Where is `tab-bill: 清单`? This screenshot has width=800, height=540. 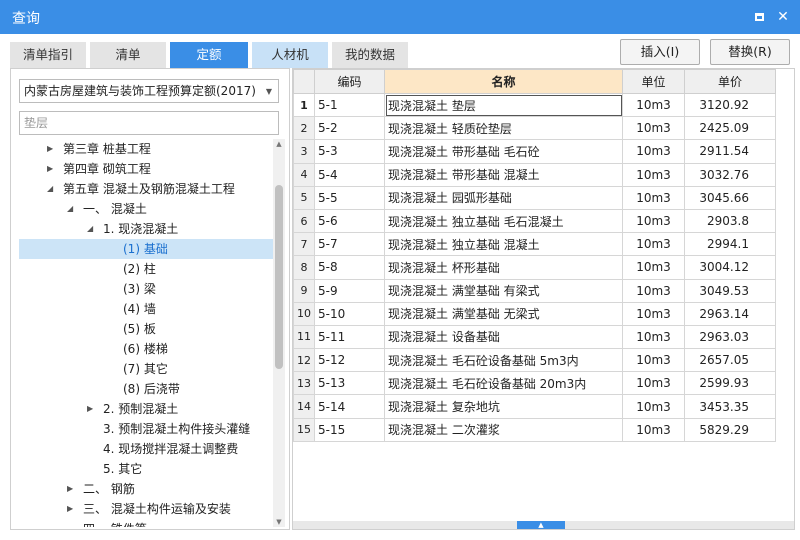 tab-bill: 清单 is located at coordinates (128, 55).